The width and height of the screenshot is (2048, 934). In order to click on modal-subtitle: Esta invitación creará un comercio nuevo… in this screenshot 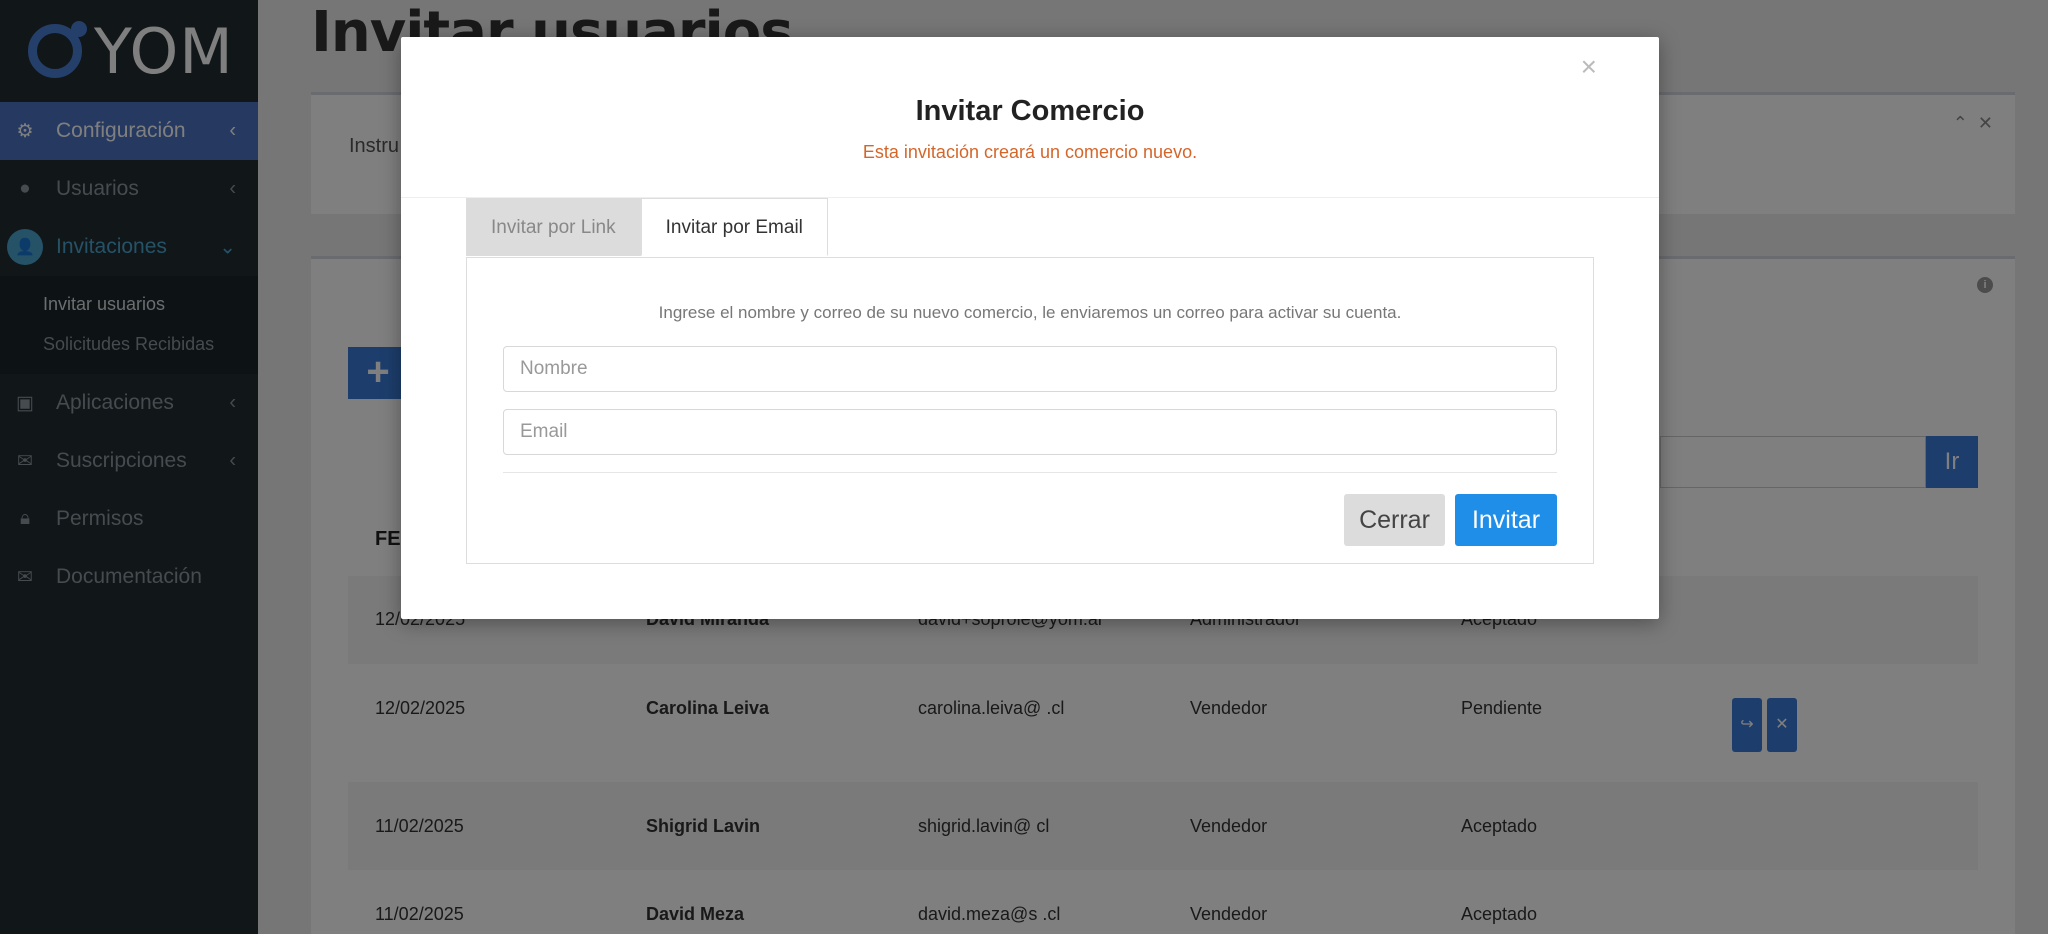, I will do `click(1030, 152)`.